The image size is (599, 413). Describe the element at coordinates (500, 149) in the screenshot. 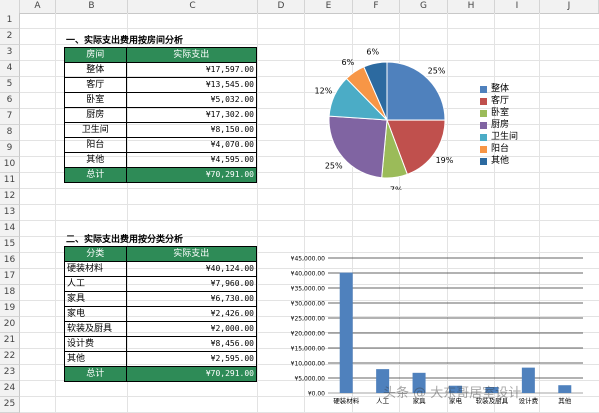

I see `legend-label: 阳台` at that location.